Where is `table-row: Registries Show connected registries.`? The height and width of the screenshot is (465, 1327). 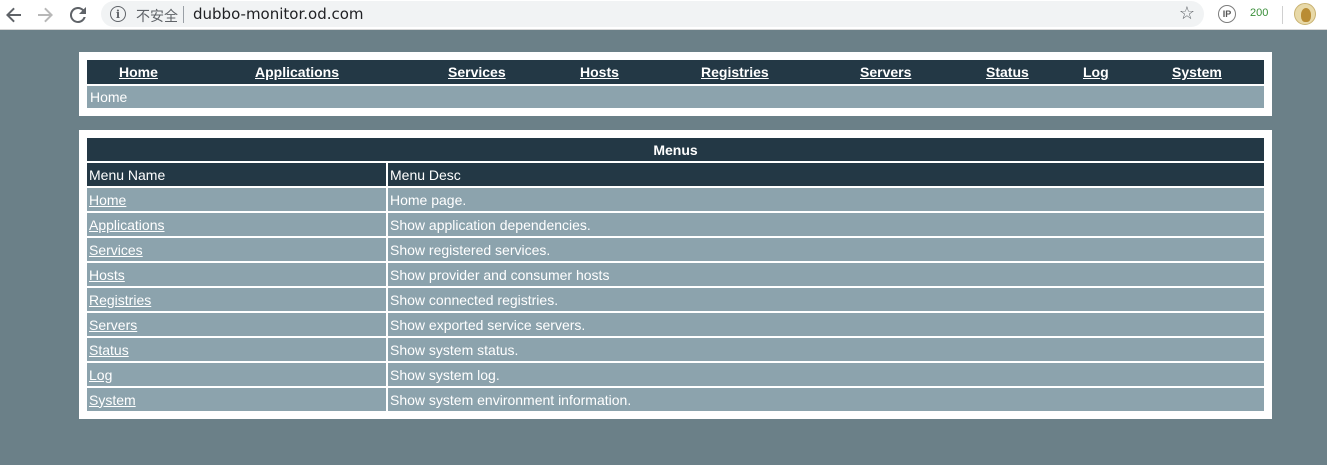
table-row: Registries Show connected registries. is located at coordinates (675, 299).